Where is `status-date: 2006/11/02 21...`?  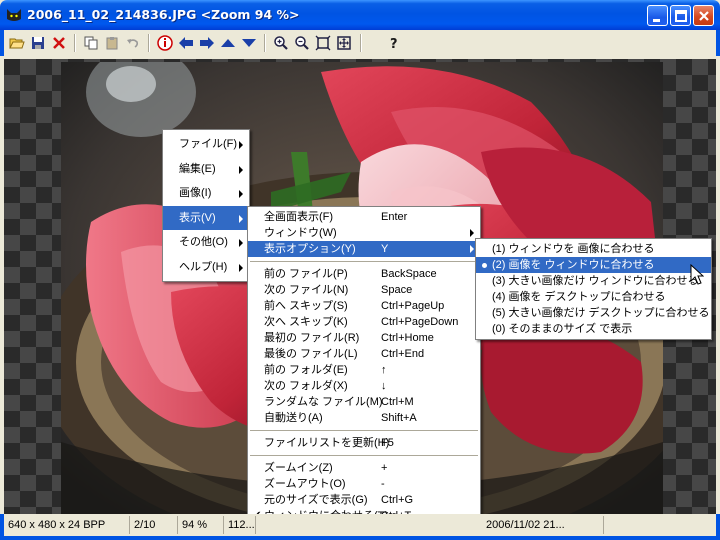
status-date: 2006/11/02 21... is located at coordinates (544, 525).